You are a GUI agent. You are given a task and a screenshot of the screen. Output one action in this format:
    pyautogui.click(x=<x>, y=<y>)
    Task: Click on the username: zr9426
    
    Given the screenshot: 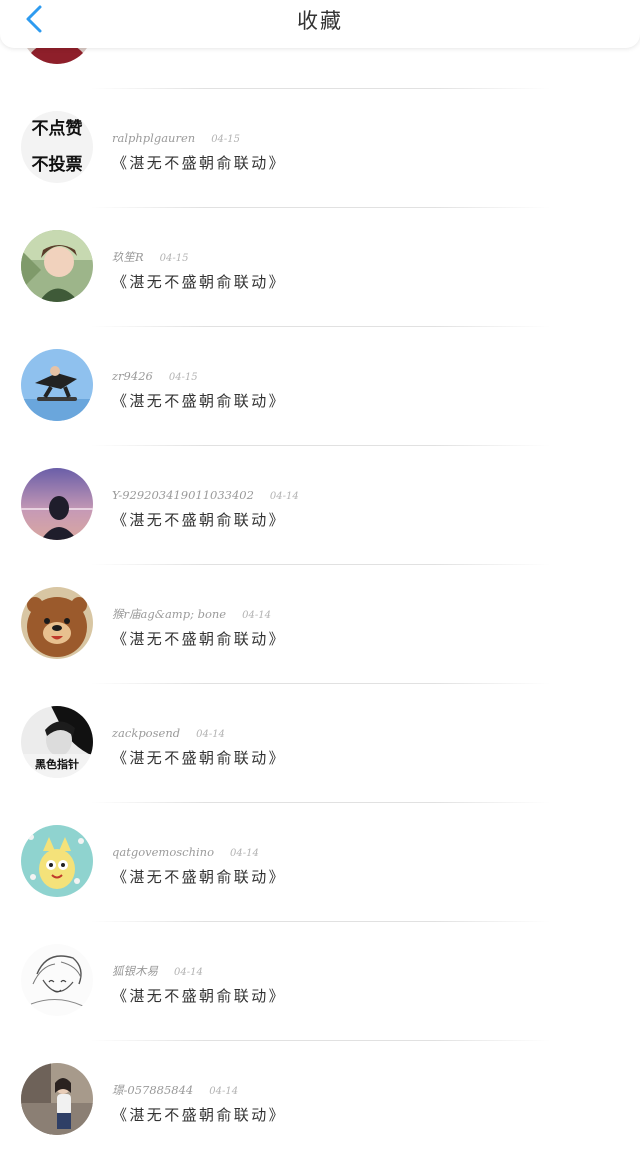 What is the action you would take?
    pyautogui.click(x=132, y=376)
    